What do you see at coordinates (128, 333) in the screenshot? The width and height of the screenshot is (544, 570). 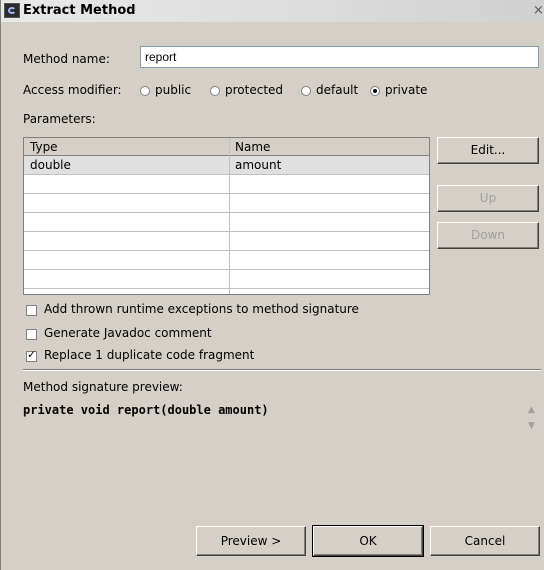 I see `javadoc-label: Generate Javadoc comment` at bounding box center [128, 333].